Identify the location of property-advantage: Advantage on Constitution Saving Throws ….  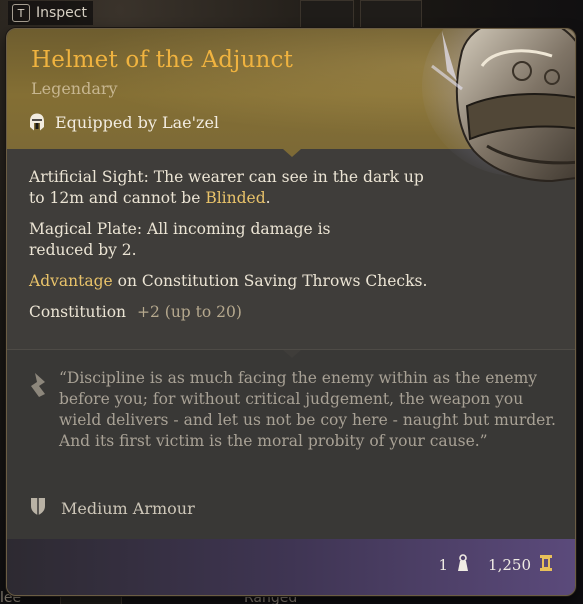
(239, 281).